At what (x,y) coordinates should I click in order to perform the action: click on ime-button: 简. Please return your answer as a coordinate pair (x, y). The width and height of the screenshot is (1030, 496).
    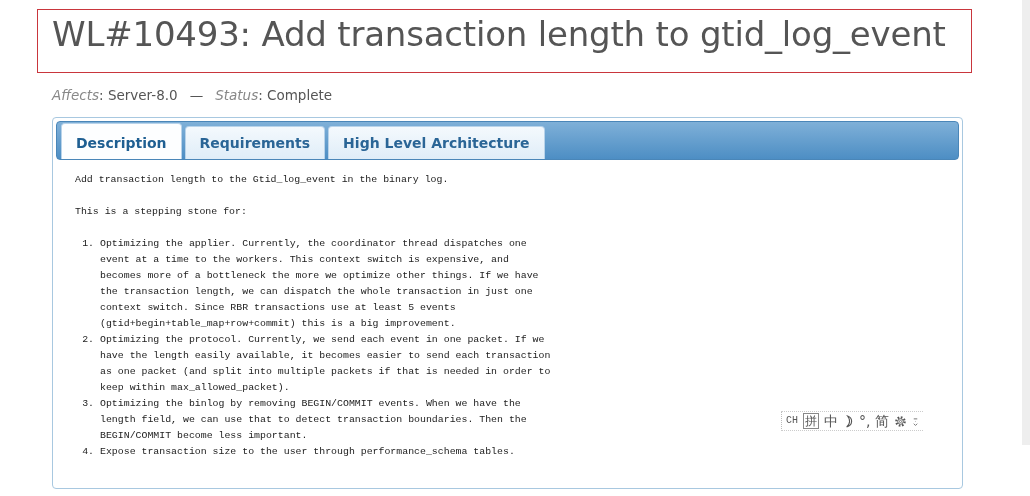
    Looking at the image, I should click on (882, 421).